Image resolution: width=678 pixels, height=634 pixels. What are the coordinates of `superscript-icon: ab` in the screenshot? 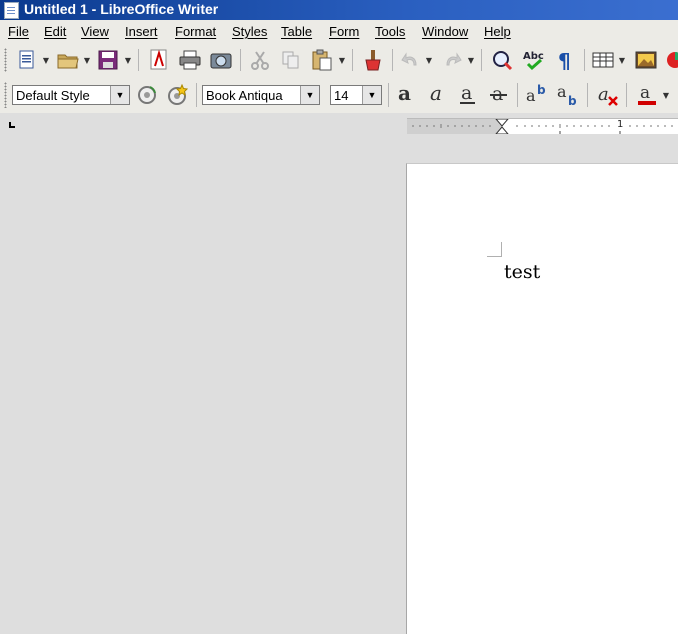 It's located at (537, 95).